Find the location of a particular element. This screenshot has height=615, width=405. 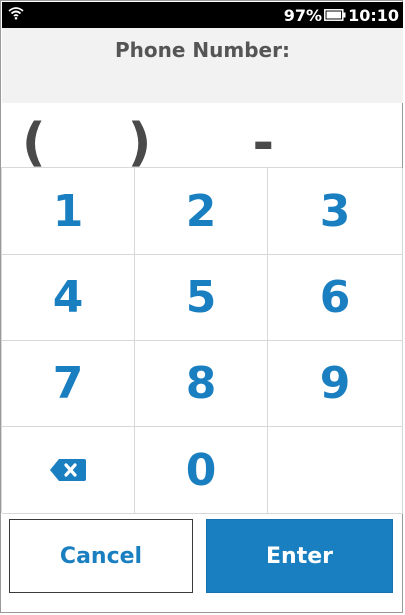

key-1: 1 is located at coordinates (68, 211).